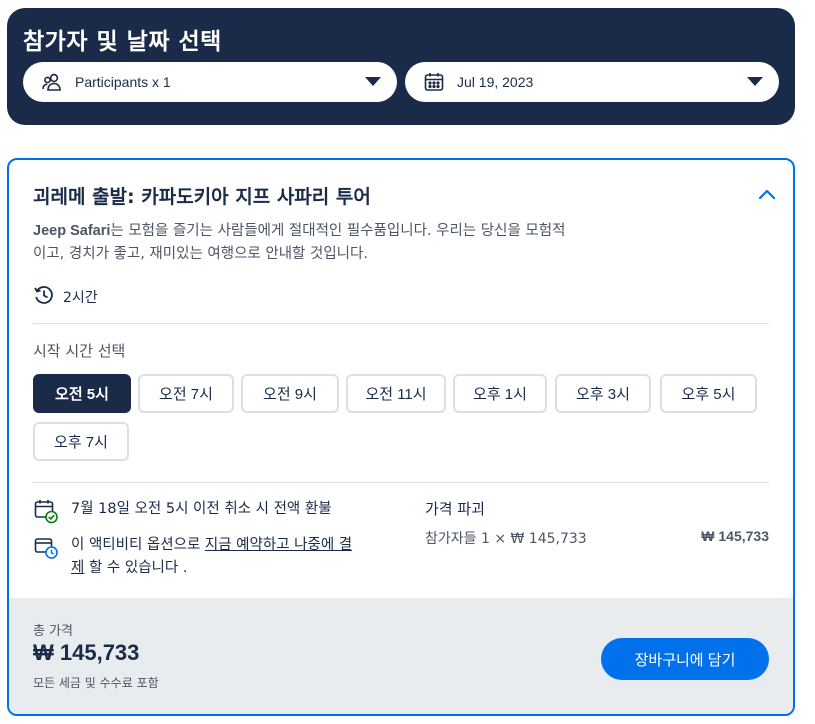  Describe the element at coordinates (72, 231) in the screenshot. I see `description-brand: Jeep Safari` at that location.